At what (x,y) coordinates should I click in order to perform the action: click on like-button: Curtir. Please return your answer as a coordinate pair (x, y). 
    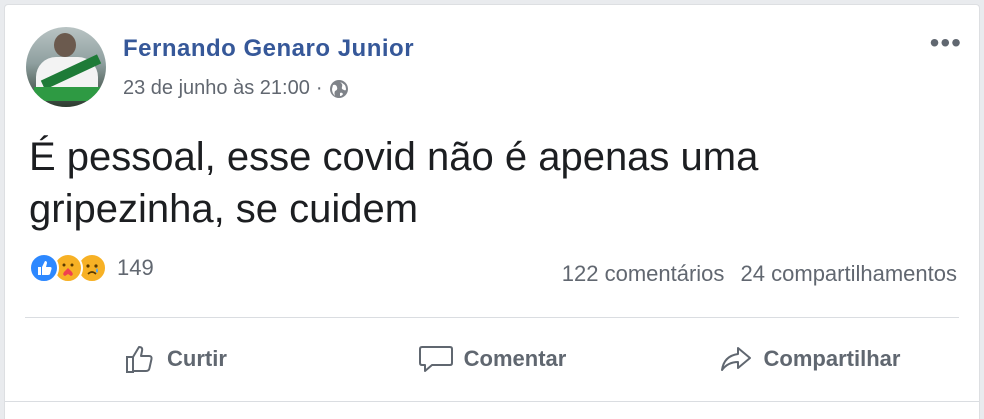
    Looking at the image, I should click on (175, 359).